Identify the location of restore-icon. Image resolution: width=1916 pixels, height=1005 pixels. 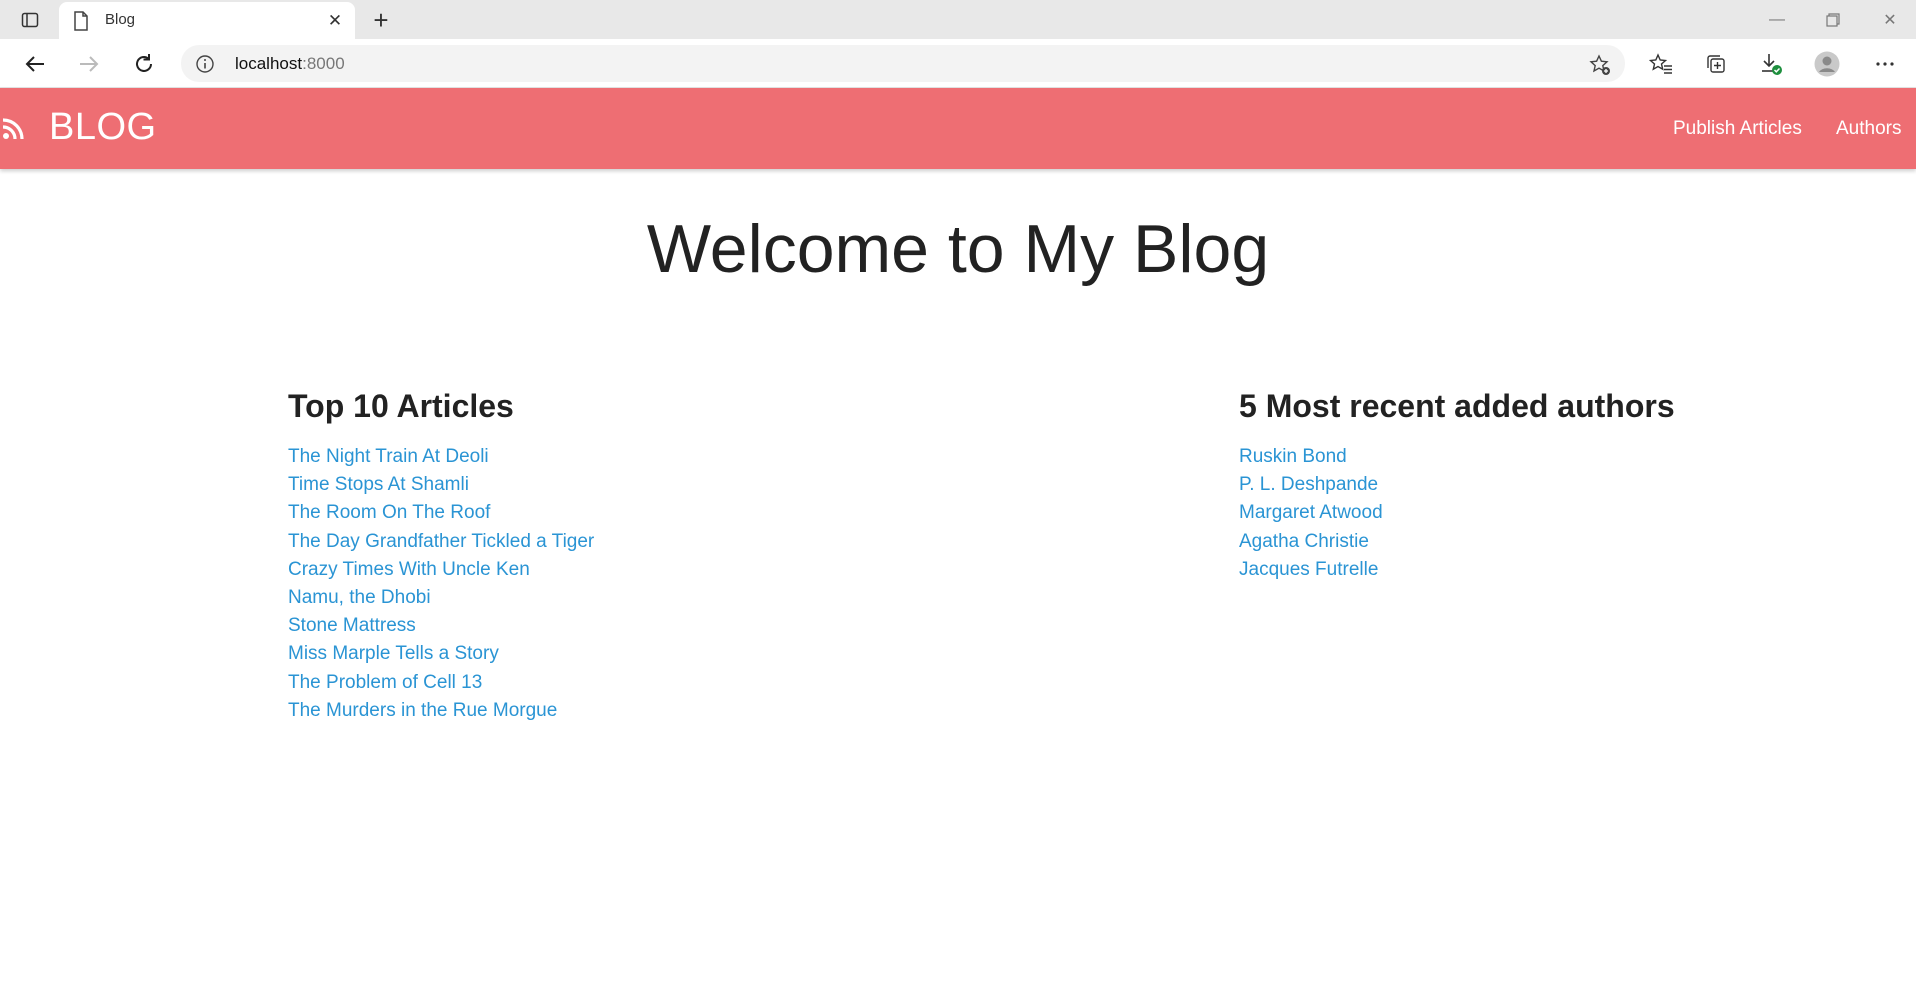
(1833, 20).